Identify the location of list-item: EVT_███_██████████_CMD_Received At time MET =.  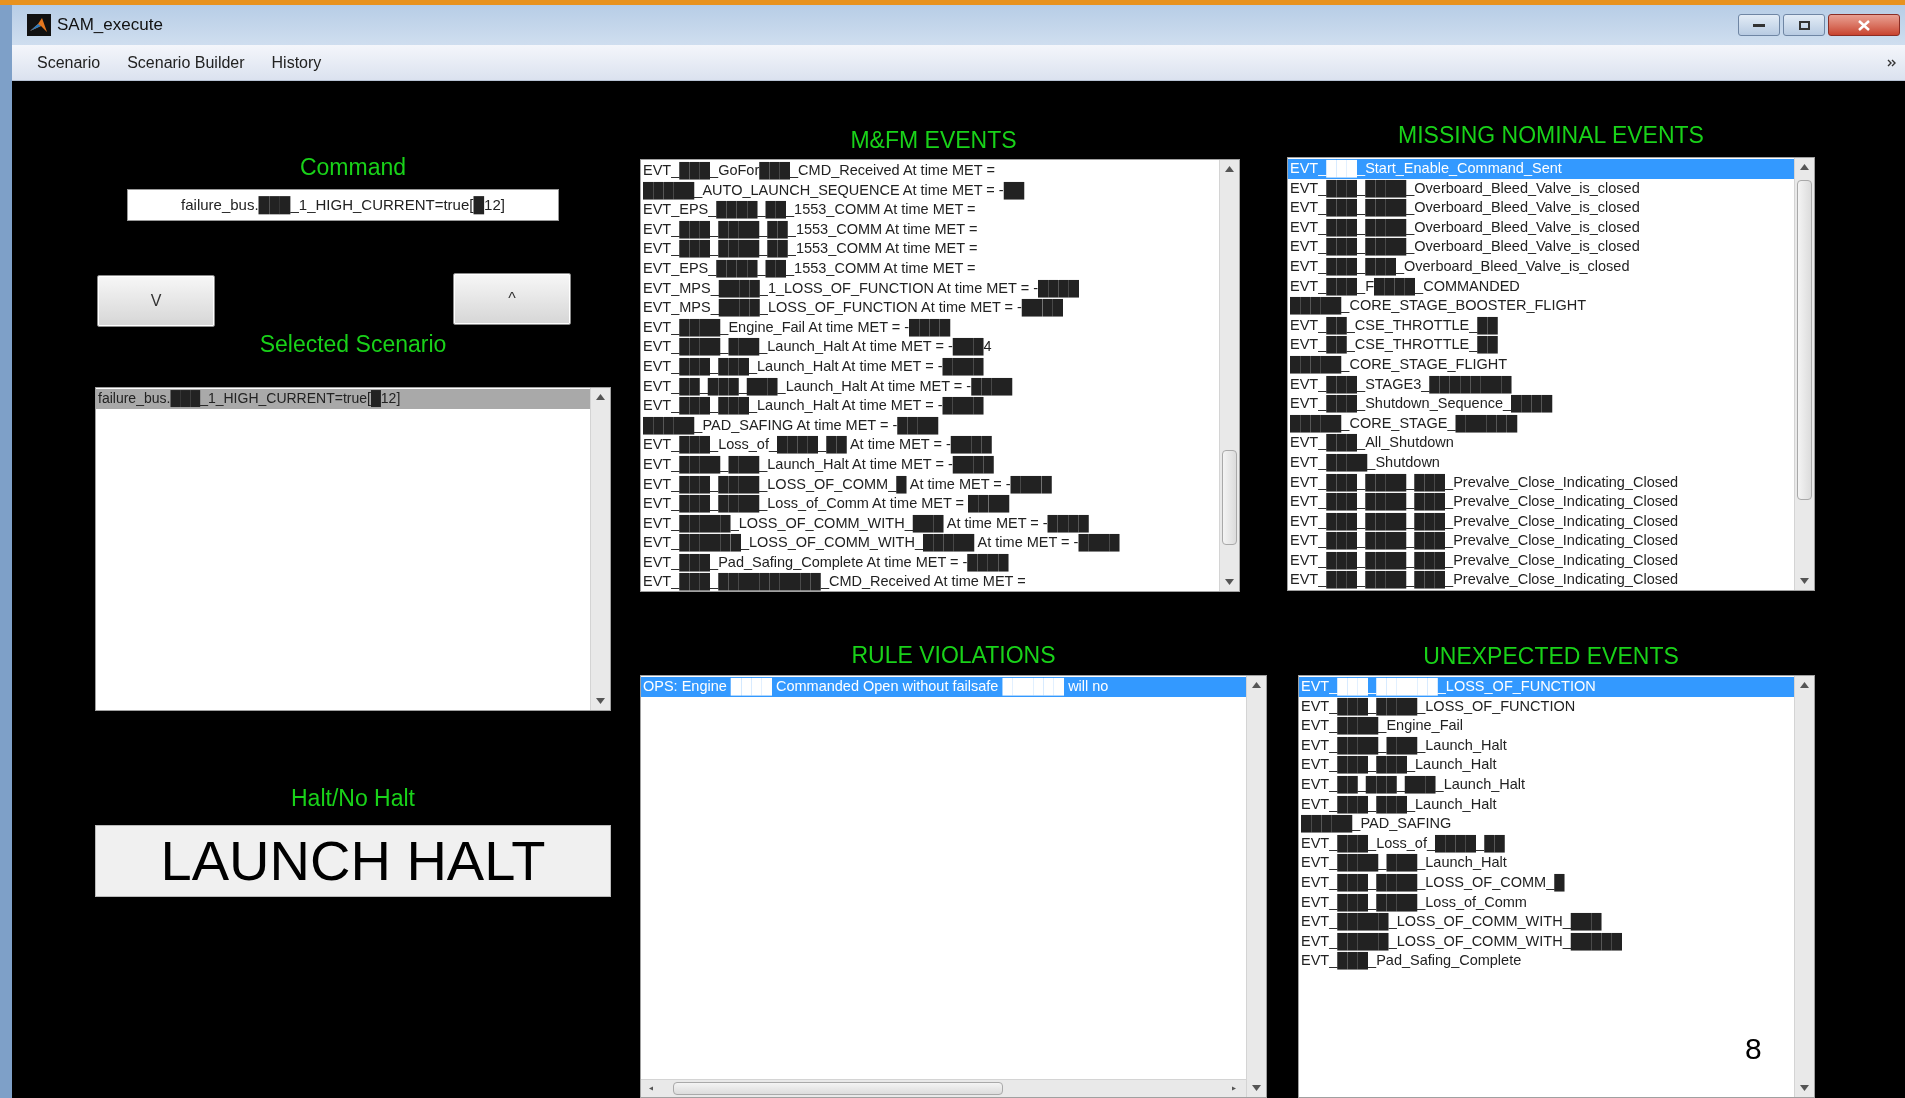
(930, 581).